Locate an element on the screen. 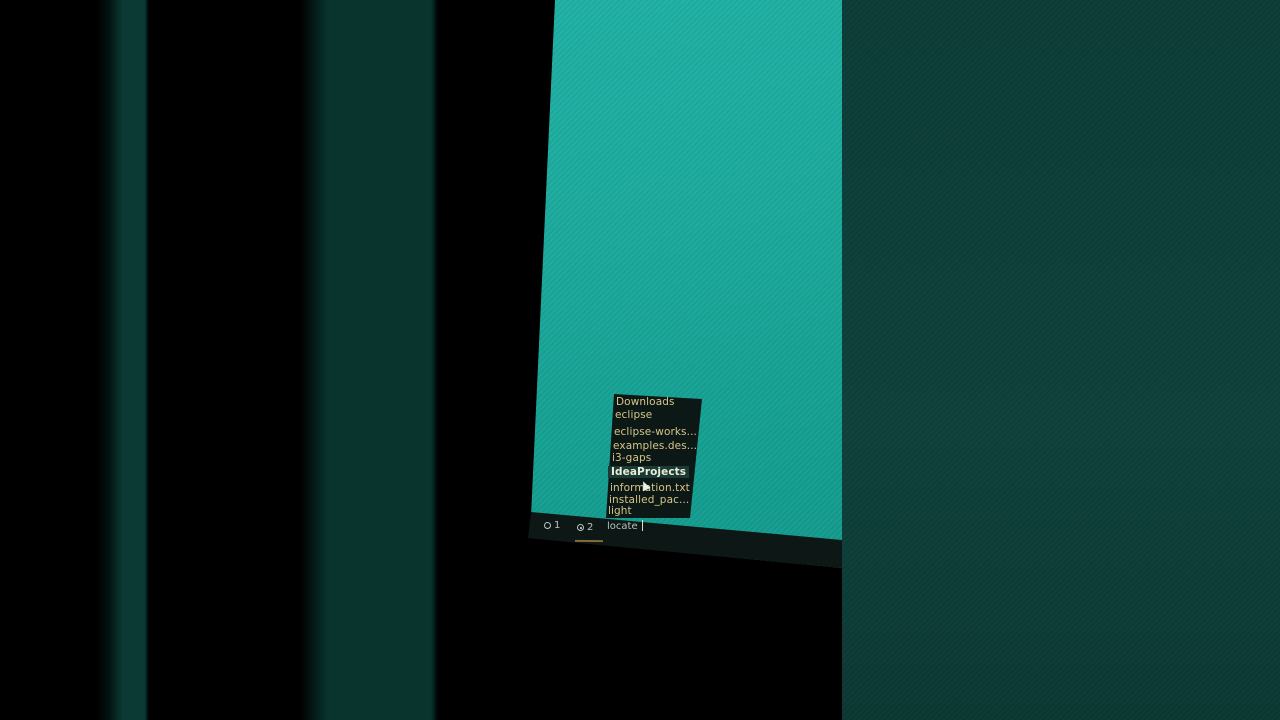 This screenshot has width=1280, height=720. command-prompt: locate is located at coordinates (625, 526).